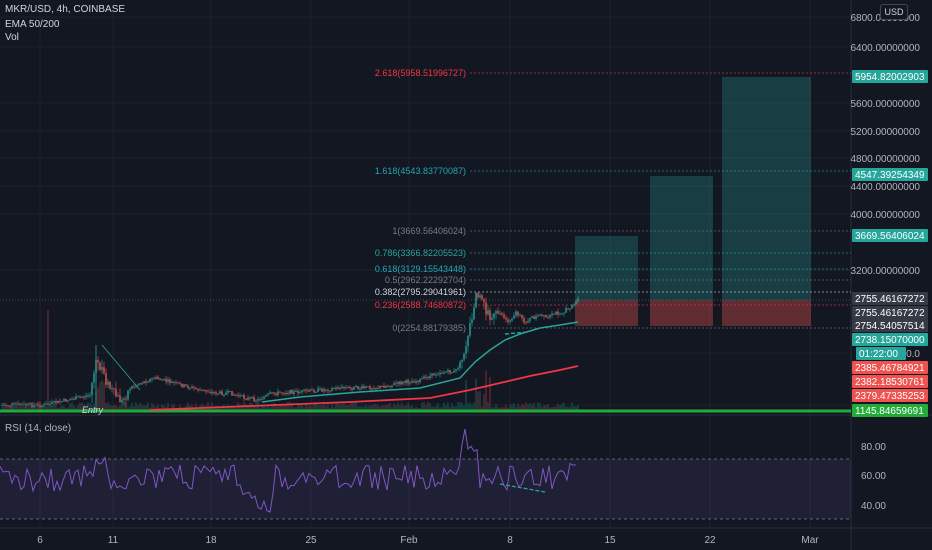  I want to click on fib-label: 0.5(2962.22292704), so click(425, 280).